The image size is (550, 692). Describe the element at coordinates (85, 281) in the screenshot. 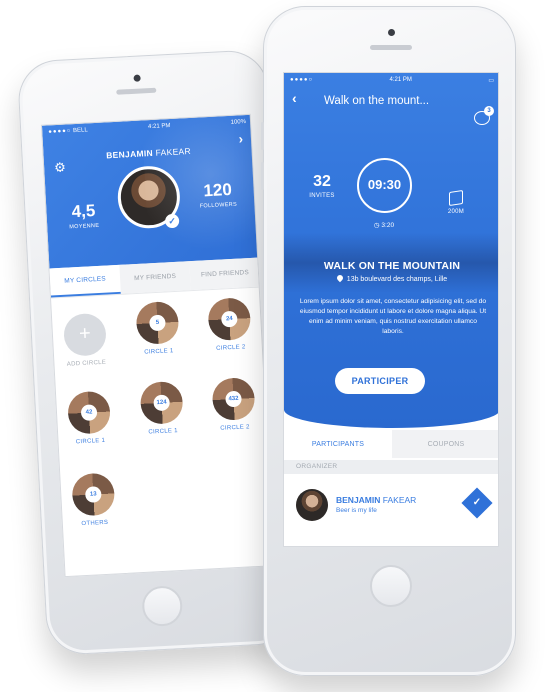

I see `tab-my-circles: MY CIRCLES` at that location.